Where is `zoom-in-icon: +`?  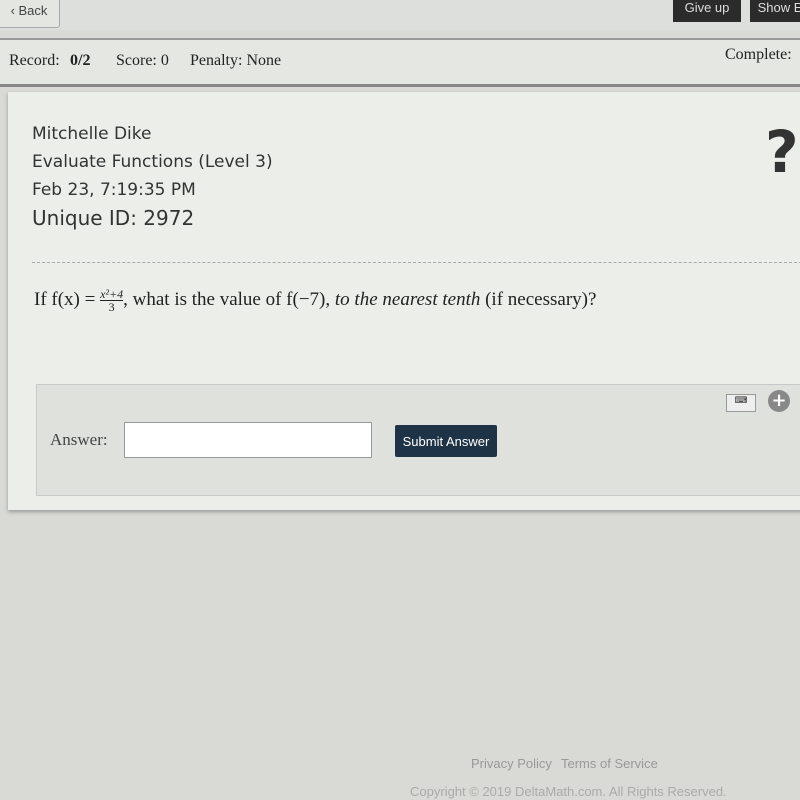 zoom-in-icon: + is located at coordinates (779, 401).